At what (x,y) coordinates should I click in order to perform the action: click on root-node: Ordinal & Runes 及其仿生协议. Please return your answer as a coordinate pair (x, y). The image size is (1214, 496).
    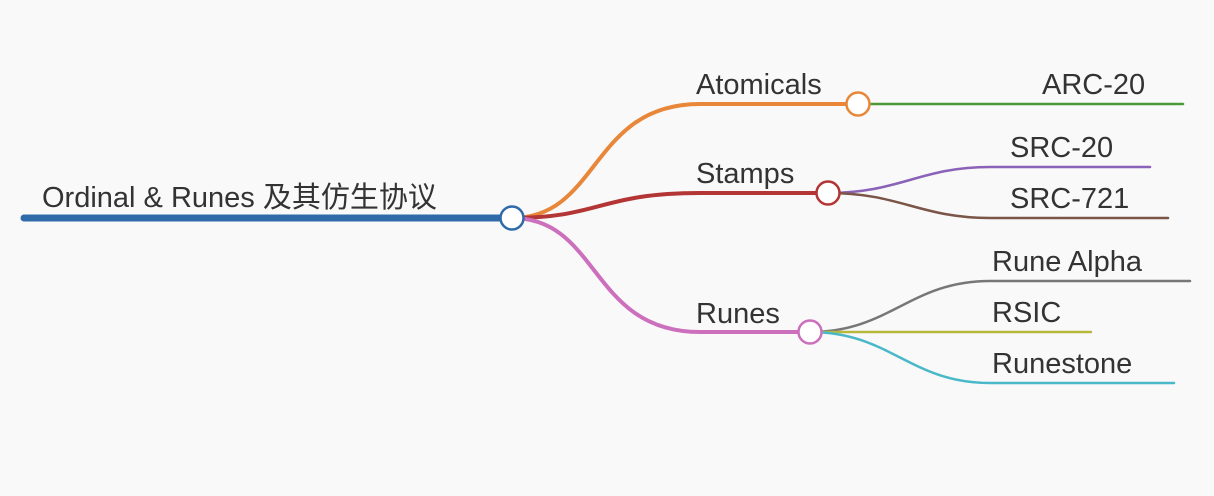
    Looking at the image, I should click on (268, 201).